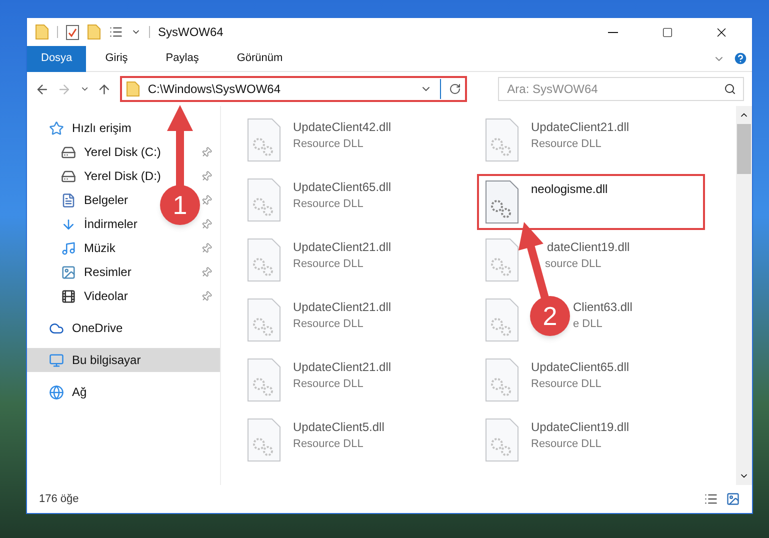  What do you see at coordinates (68, 296) in the screenshot?
I see `film-icon` at bounding box center [68, 296].